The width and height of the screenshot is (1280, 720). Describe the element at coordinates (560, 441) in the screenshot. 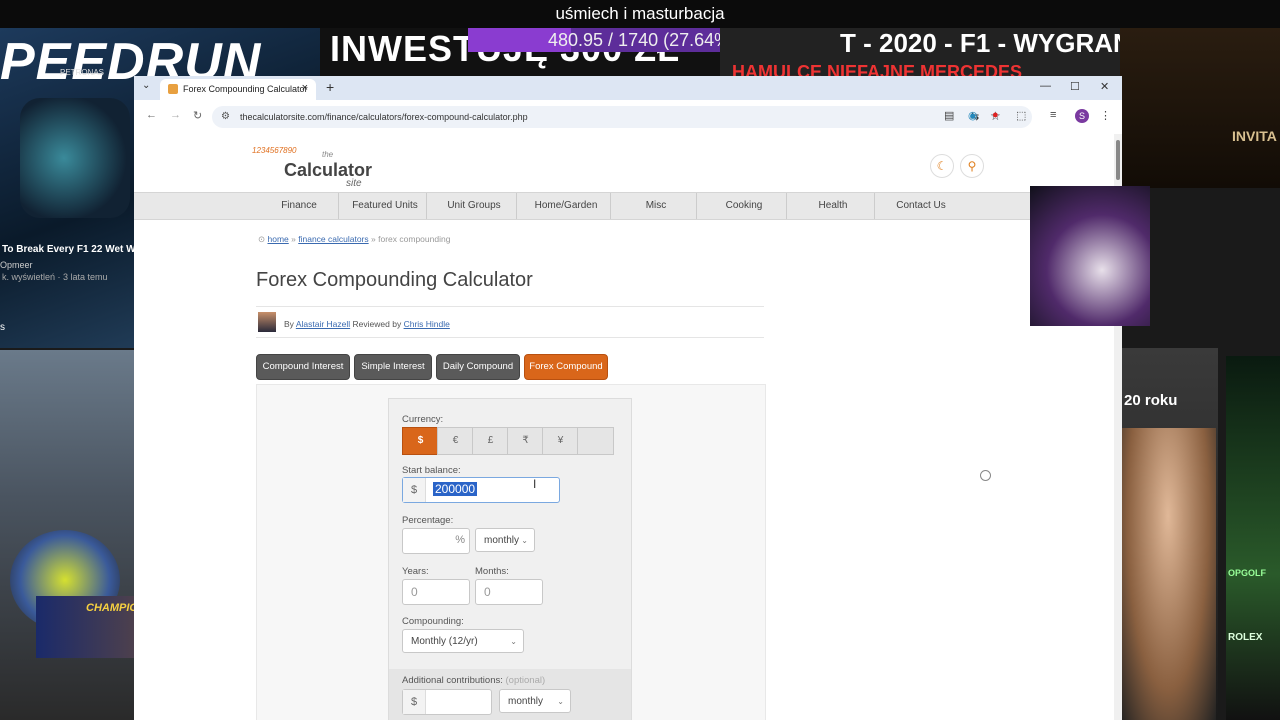

I see `currency-yen-button: ¥` at that location.